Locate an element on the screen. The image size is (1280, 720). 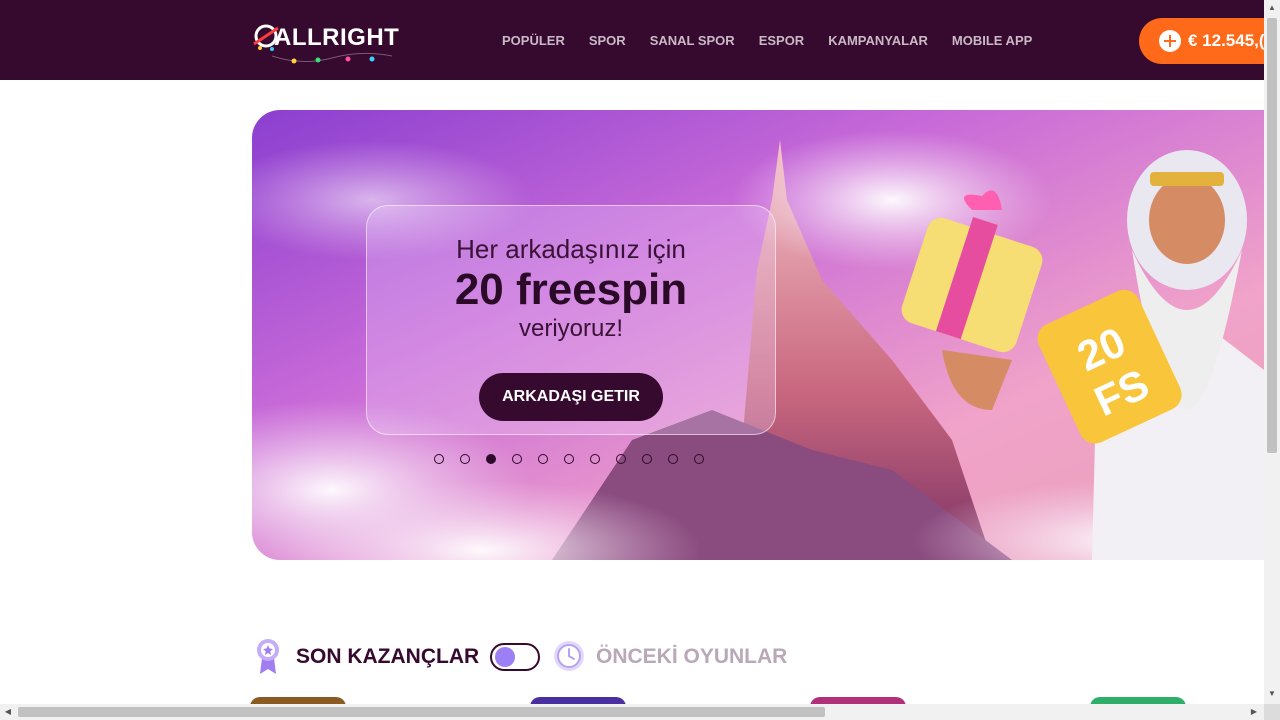
nav-sanal-spor: SANAL SPOR is located at coordinates (692, 40).